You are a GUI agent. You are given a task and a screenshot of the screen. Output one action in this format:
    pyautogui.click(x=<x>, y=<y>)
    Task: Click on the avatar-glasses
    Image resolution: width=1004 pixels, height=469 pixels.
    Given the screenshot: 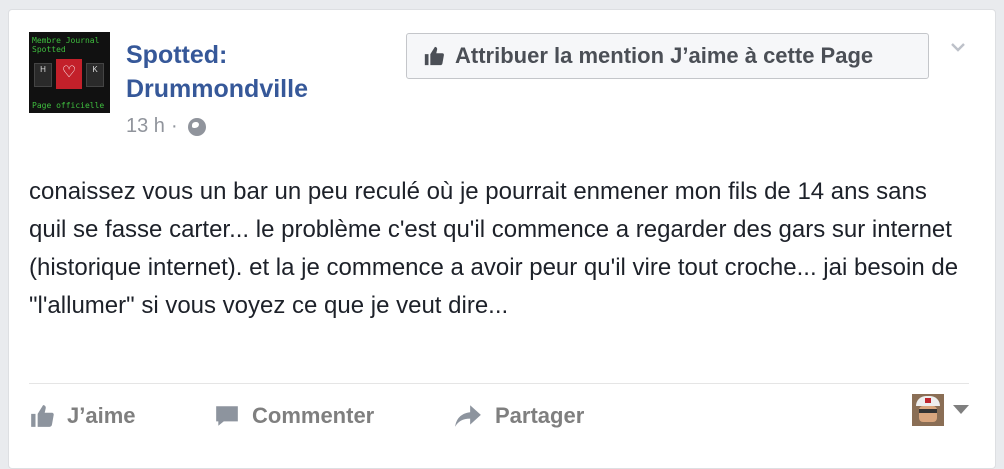 What is the action you would take?
    pyautogui.click(x=928, y=411)
    